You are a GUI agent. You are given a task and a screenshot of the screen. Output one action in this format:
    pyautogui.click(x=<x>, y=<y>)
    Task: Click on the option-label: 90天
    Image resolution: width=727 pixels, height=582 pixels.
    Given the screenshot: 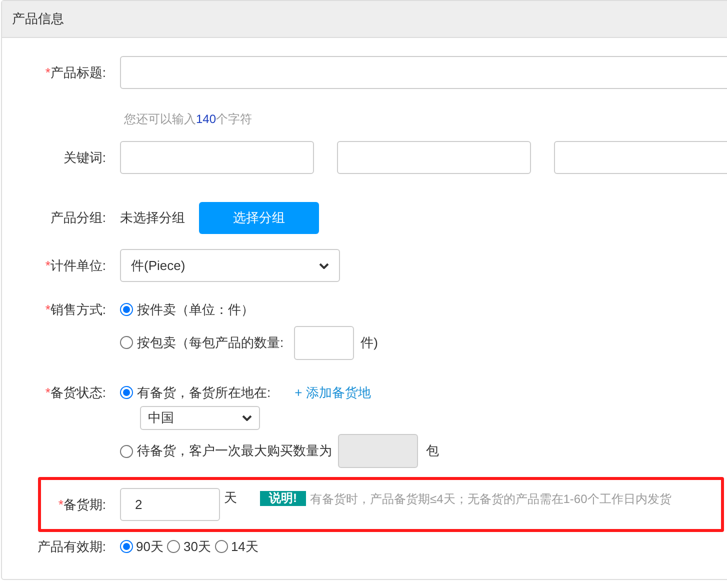 What is the action you would take?
    pyautogui.click(x=150, y=547)
    